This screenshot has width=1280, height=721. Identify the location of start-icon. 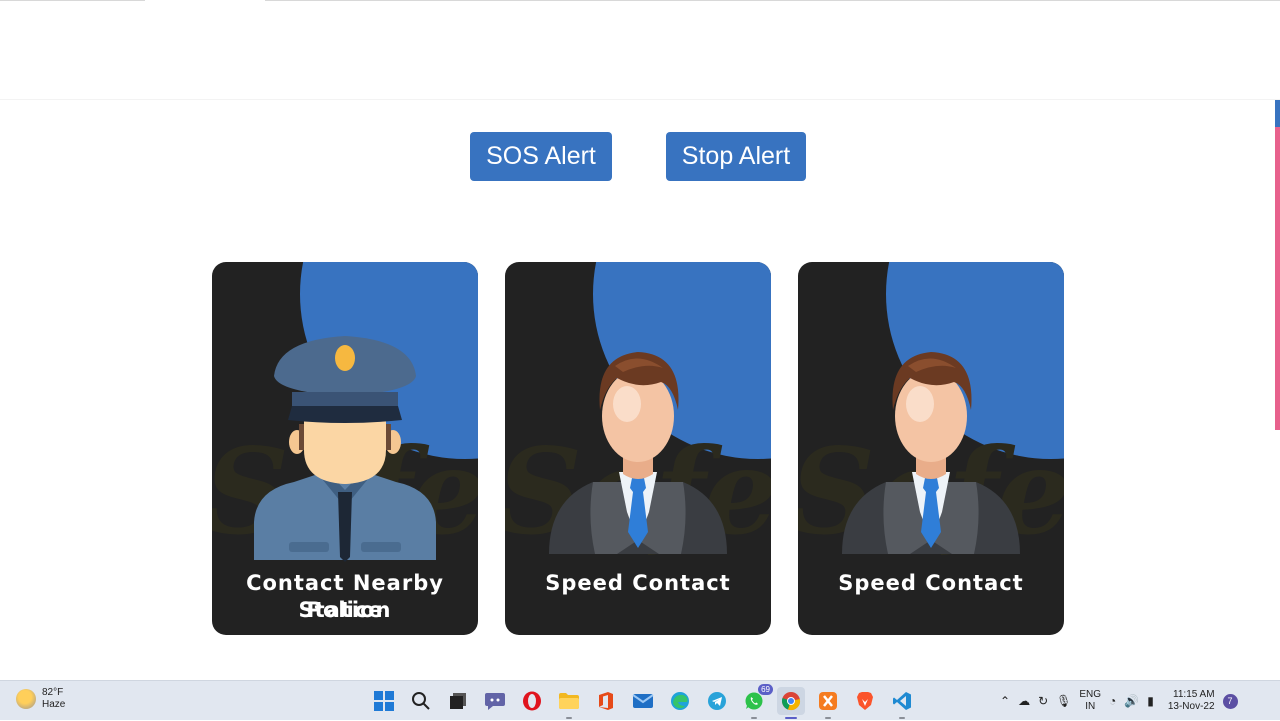
(384, 701).